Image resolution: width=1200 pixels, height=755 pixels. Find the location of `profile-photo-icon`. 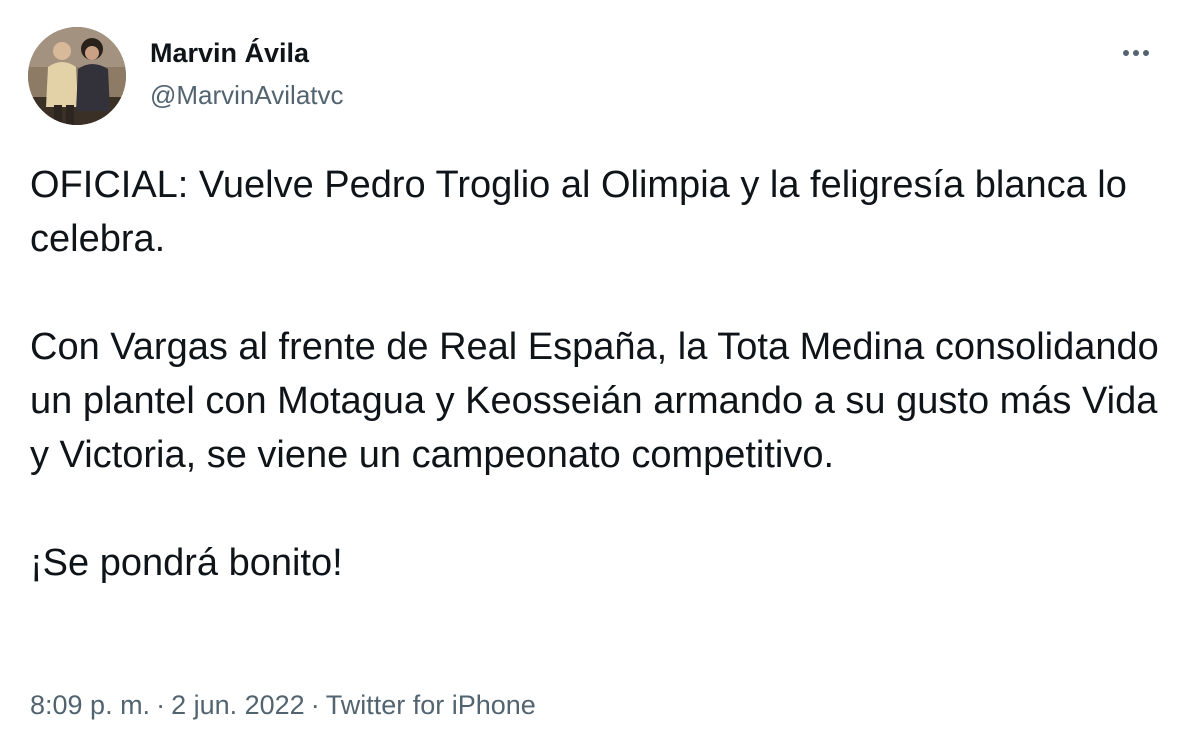

profile-photo-icon is located at coordinates (77, 76).